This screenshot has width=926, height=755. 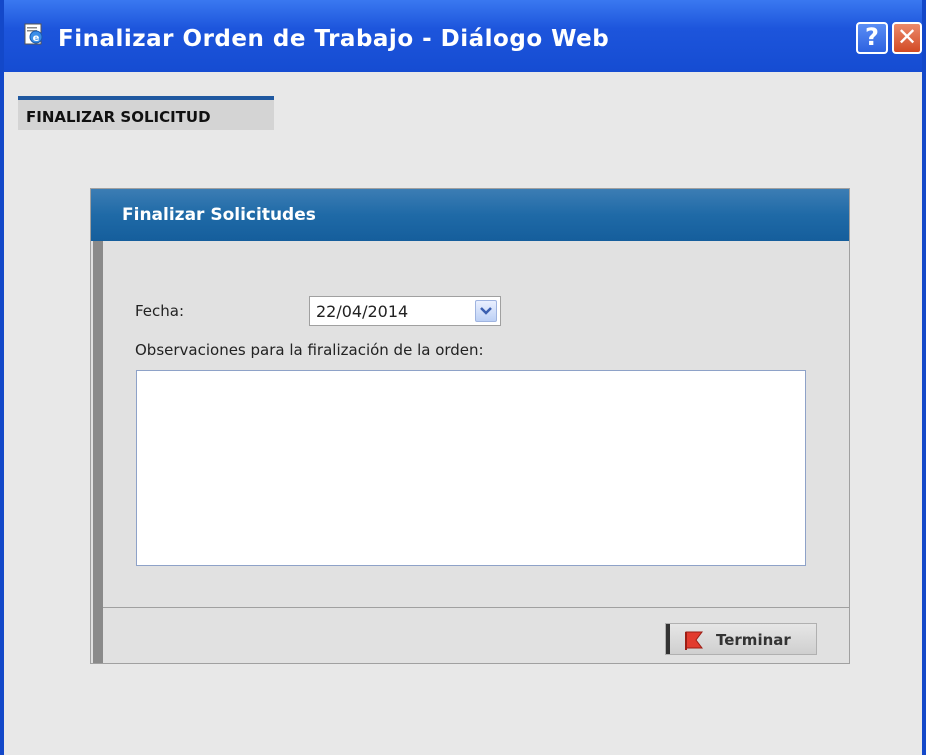 What do you see at coordinates (668, 639) in the screenshot?
I see `button-grip` at bounding box center [668, 639].